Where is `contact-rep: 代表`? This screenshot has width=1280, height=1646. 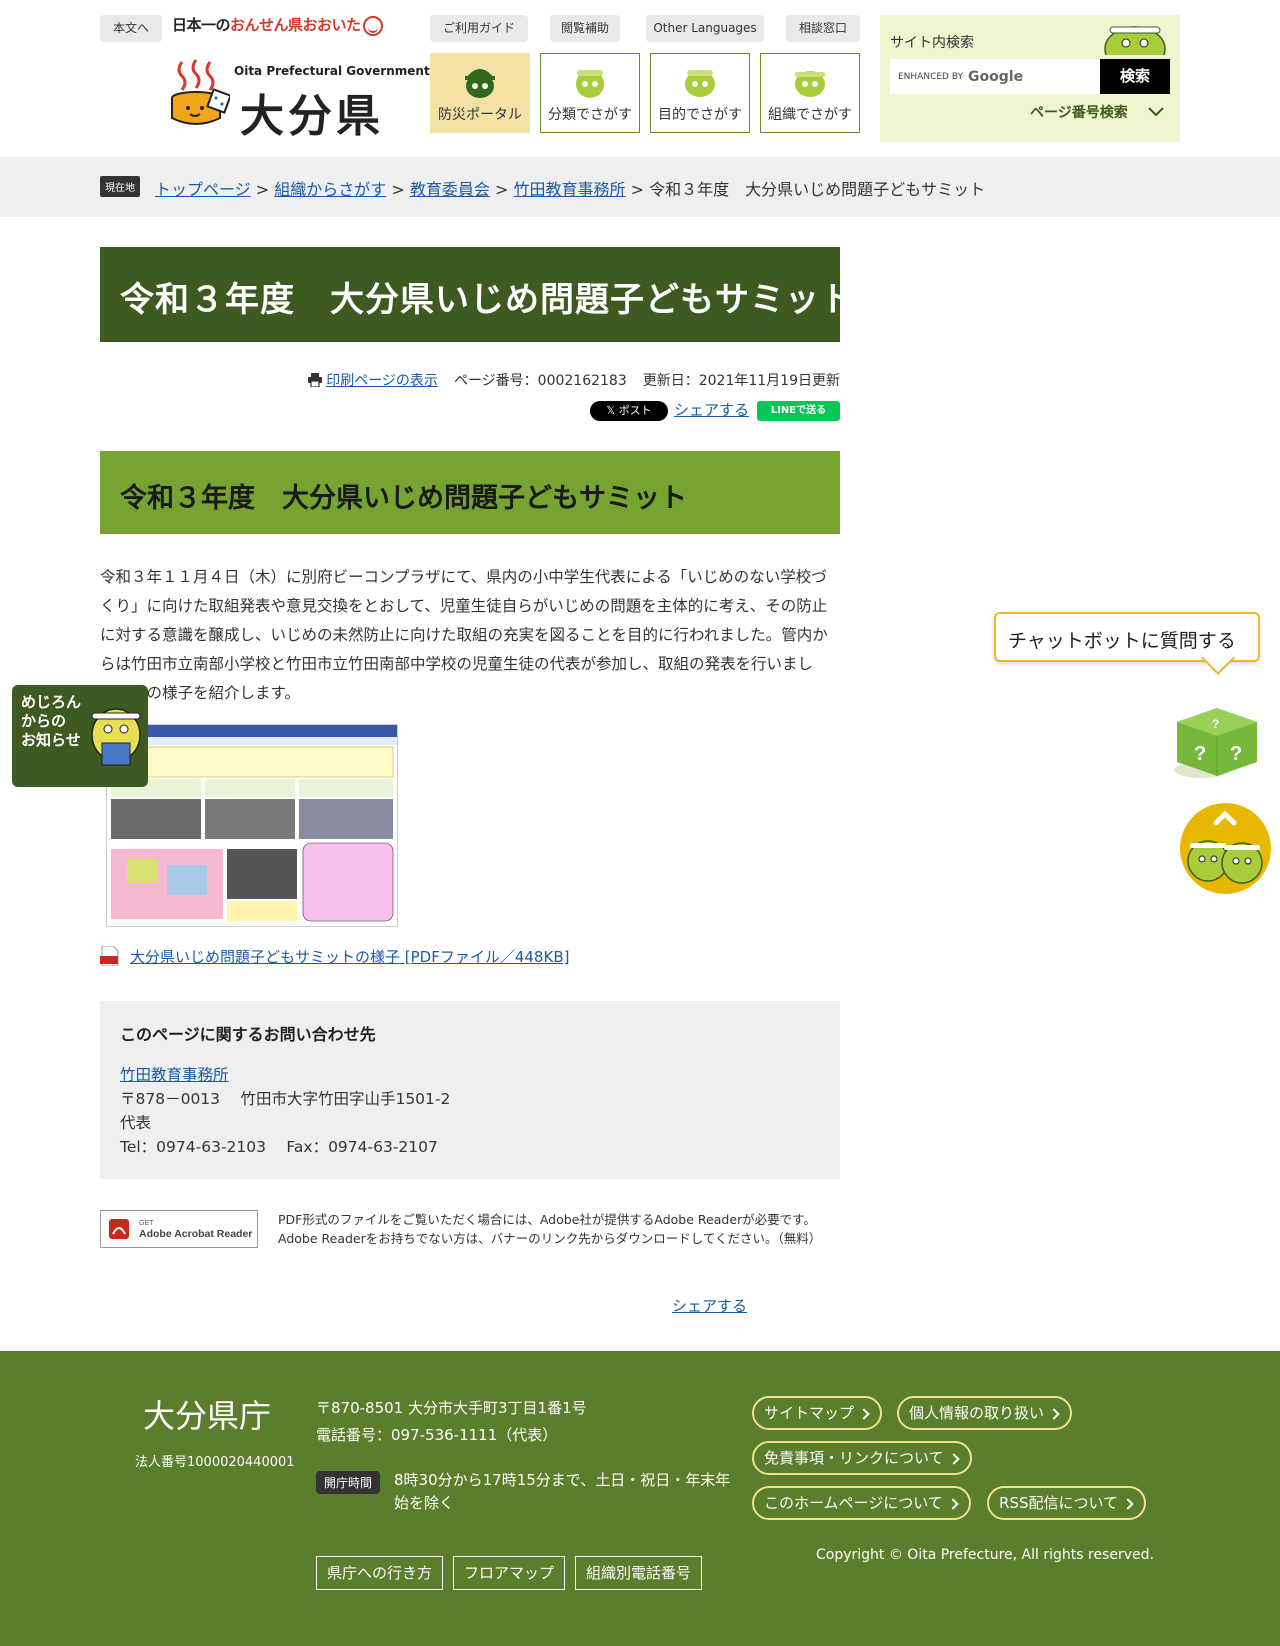 contact-rep: 代表 is located at coordinates (136, 1123).